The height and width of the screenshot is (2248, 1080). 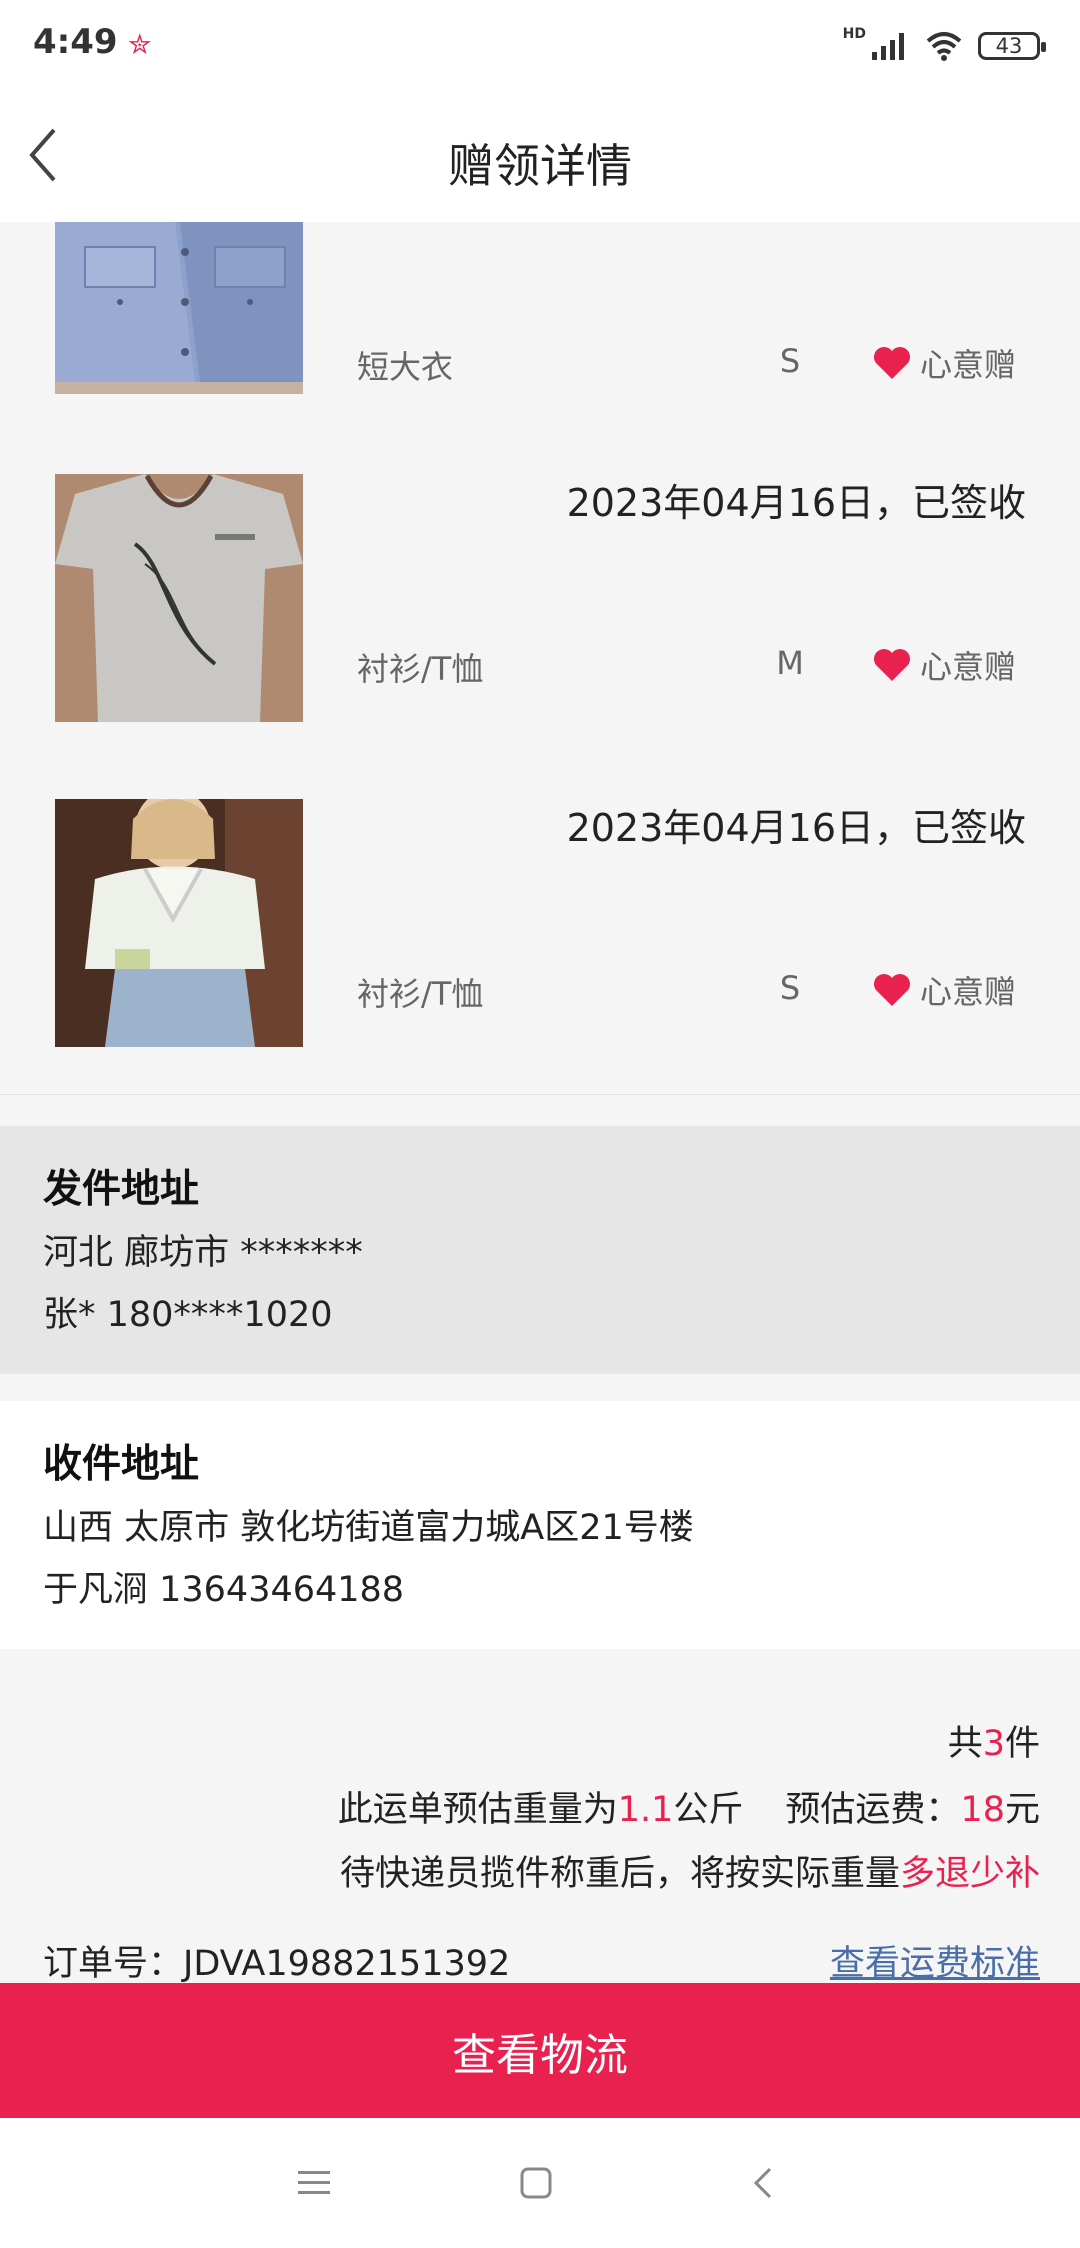 What do you see at coordinates (188, 1315) in the screenshot?
I see `sender-contact: 张* 180****1020` at bounding box center [188, 1315].